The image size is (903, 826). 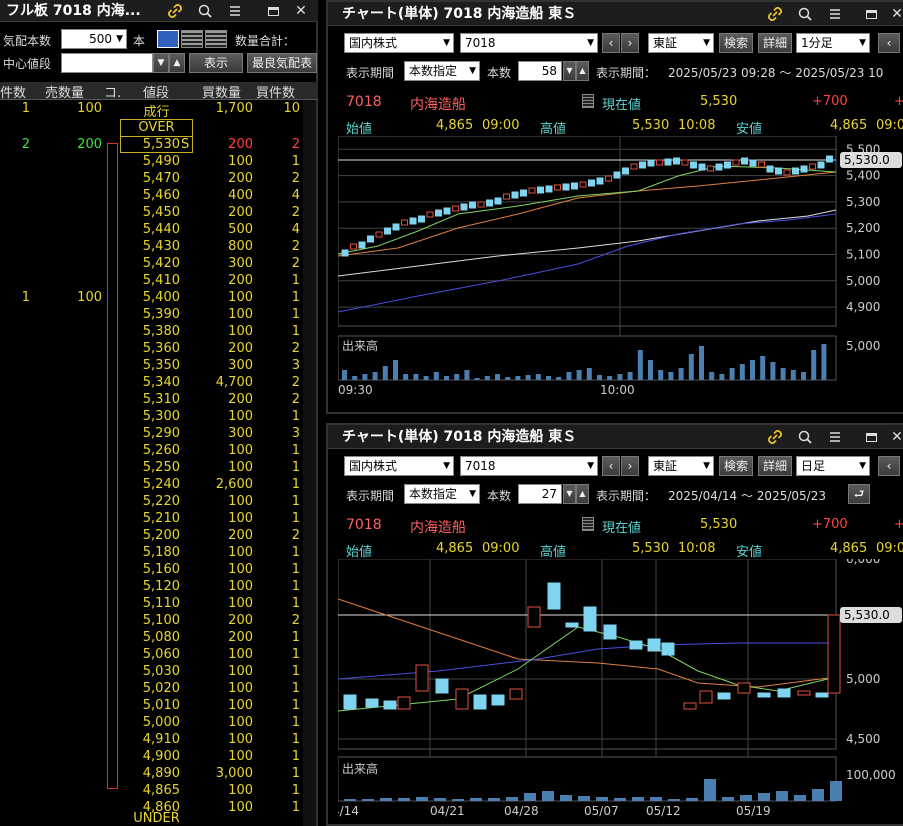 What do you see at coordinates (151, 212) in the screenshot?
I see `board-row: 5,450 200 2` at bounding box center [151, 212].